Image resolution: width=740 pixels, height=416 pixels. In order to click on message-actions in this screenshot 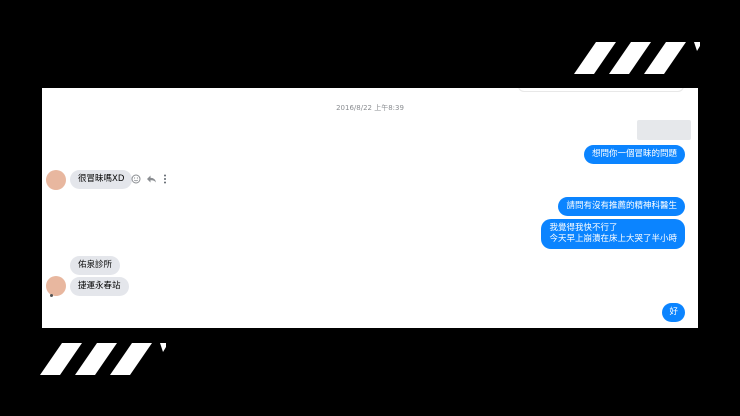, I will do `click(149, 179)`.